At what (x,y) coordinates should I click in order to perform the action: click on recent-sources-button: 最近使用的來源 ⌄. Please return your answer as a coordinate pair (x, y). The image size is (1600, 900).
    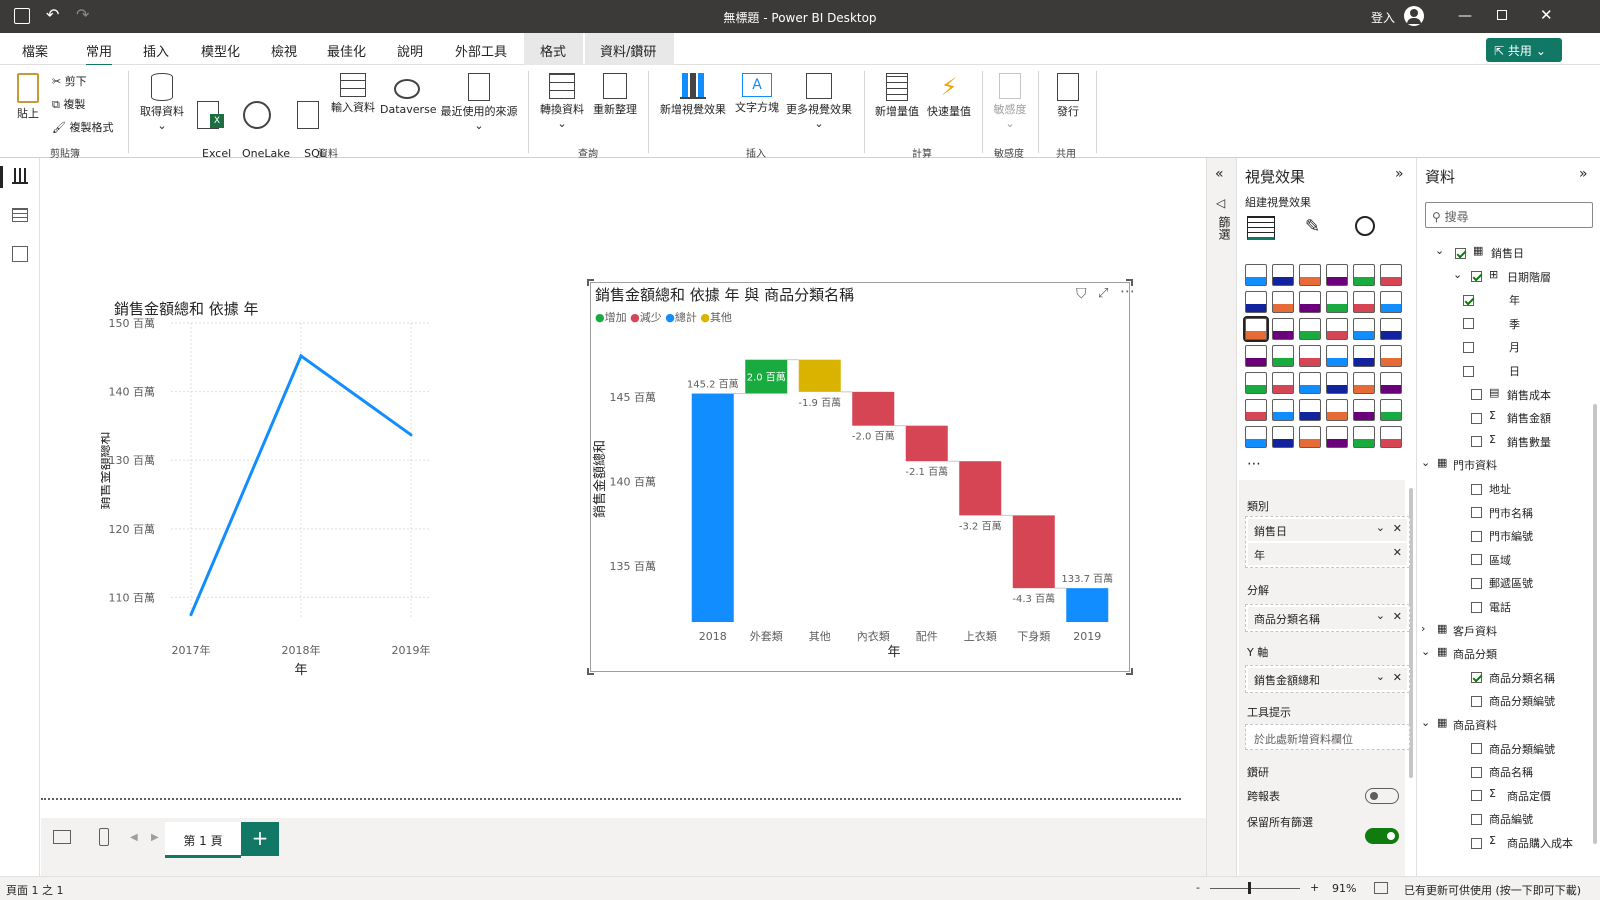
    Looking at the image, I should click on (479, 103).